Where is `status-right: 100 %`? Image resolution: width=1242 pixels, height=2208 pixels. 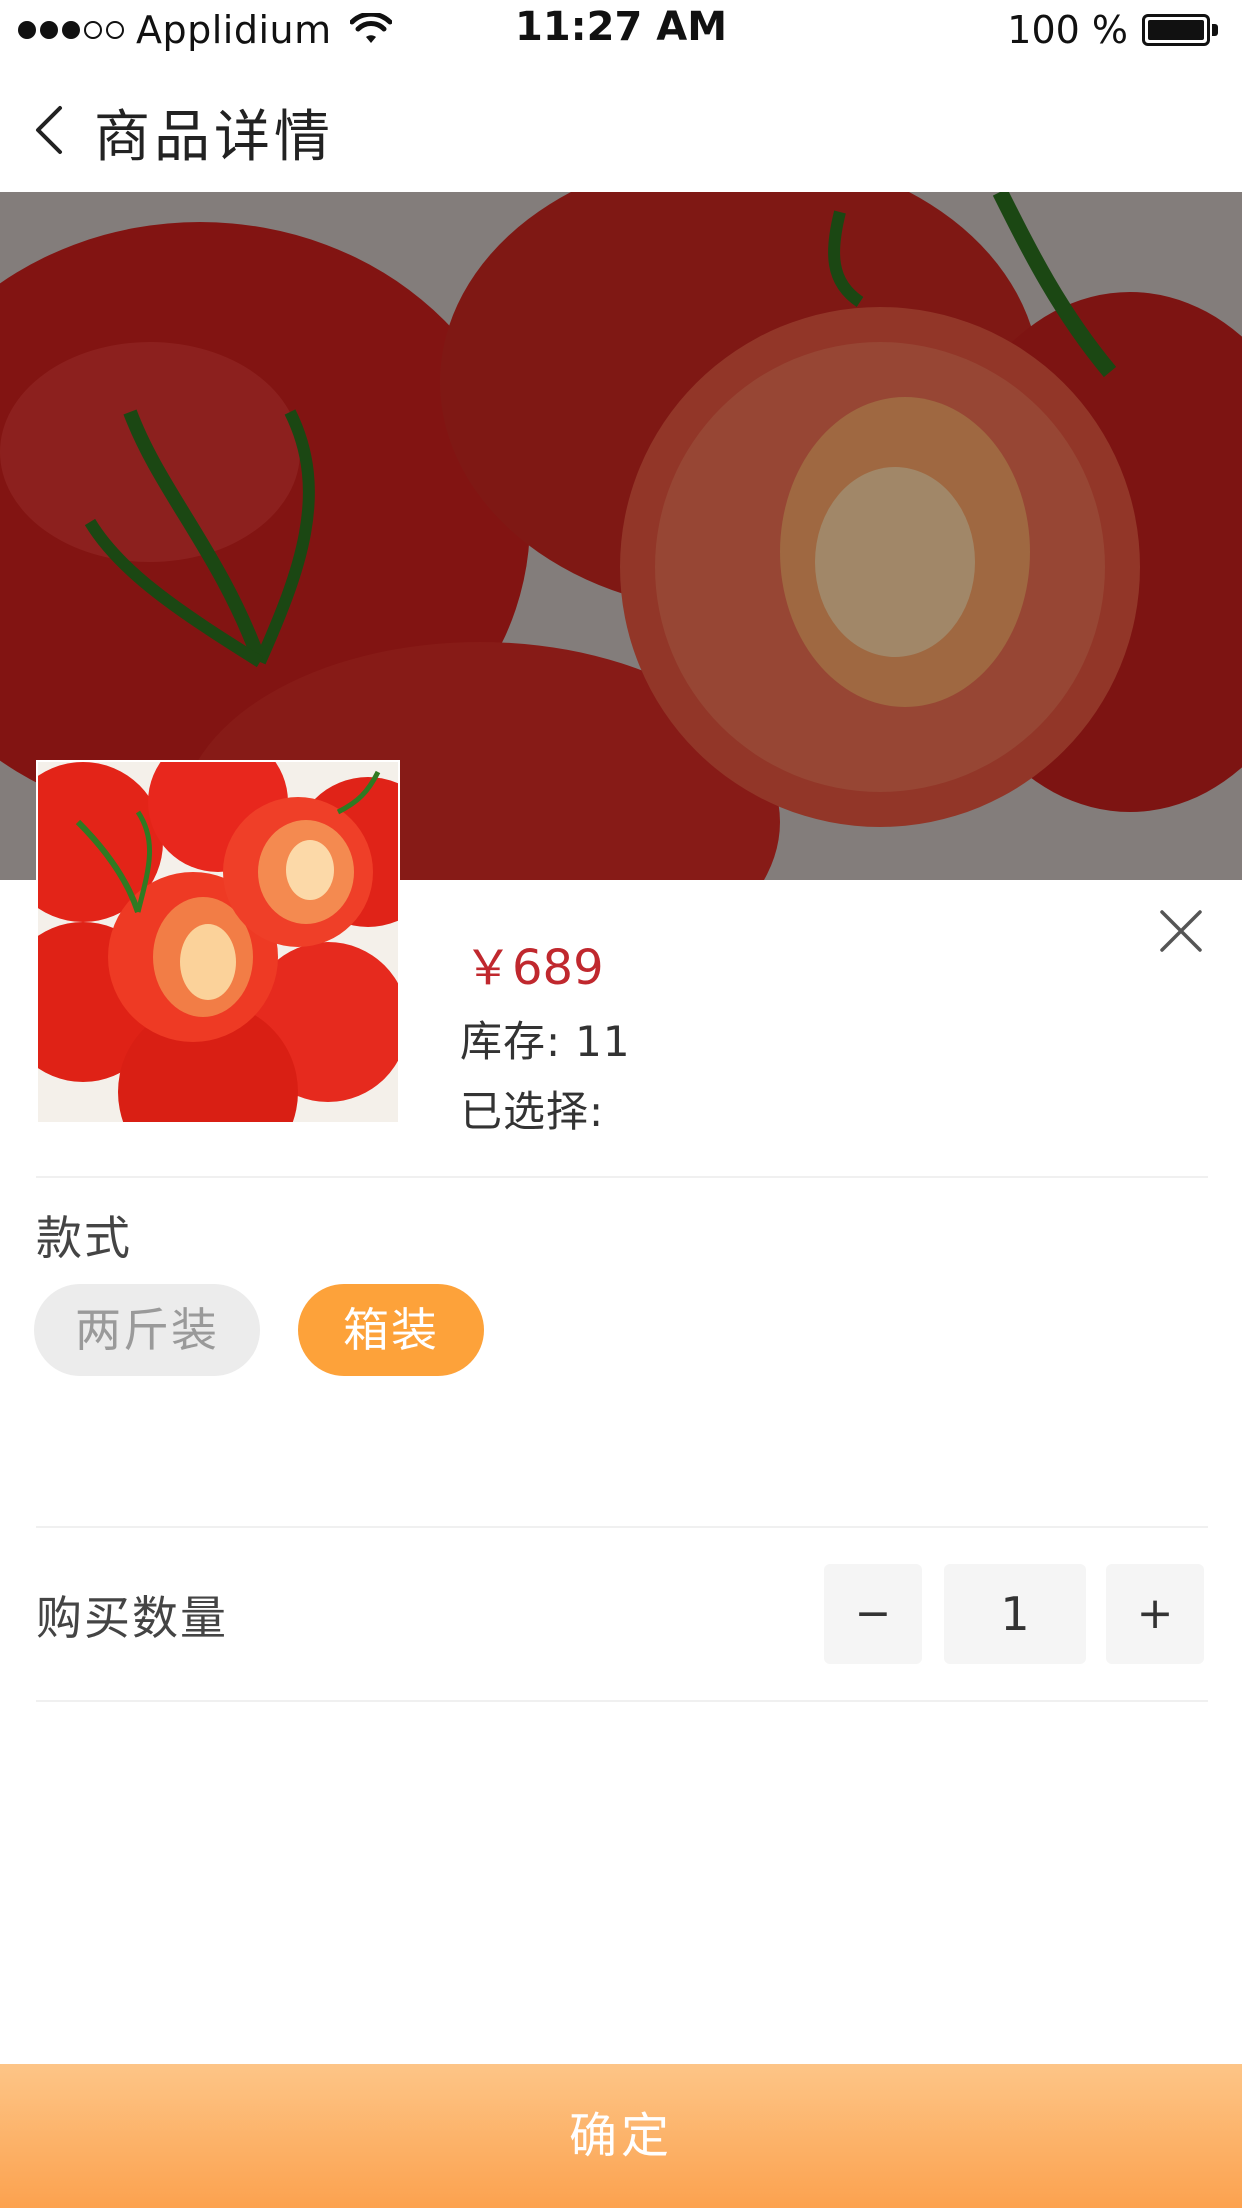 status-right: 100 % is located at coordinates (1112, 30).